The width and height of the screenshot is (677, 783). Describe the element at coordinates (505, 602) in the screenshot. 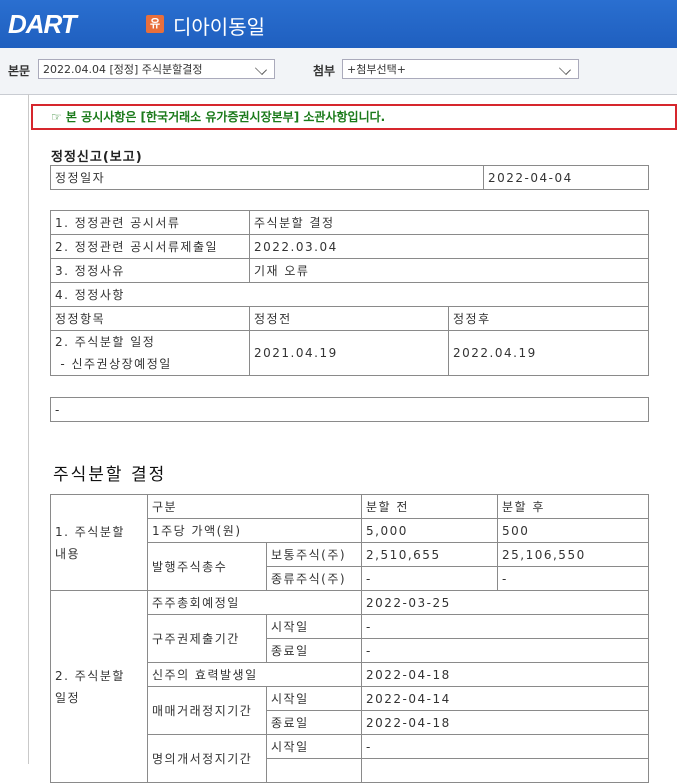

I see `cell-value: 2022-03-25` at that location.